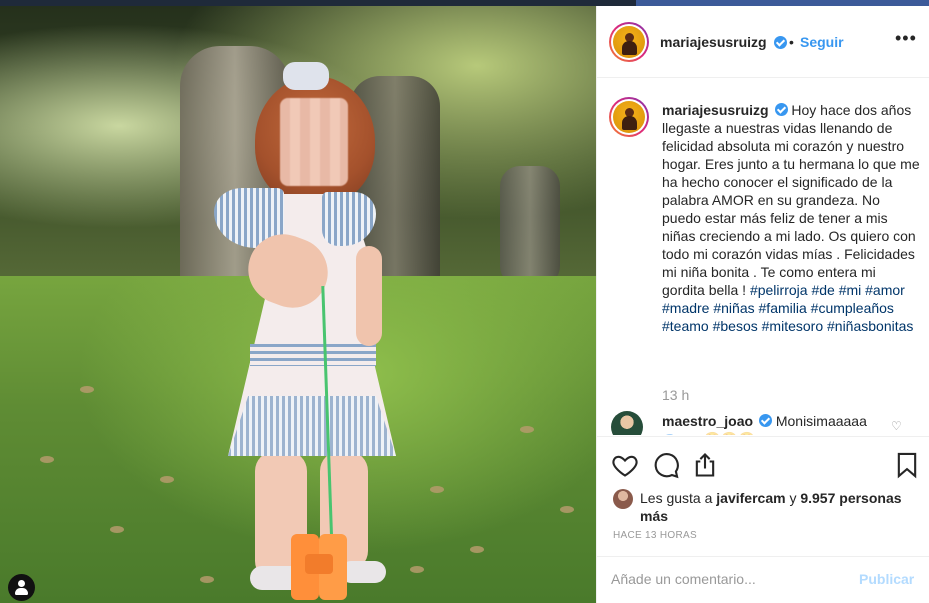 The width and height of the screenshot is (929, 603). Describe the element at coordinates (852, 308) in the screenshot. I see `hashtag-link: #cumpleaños` at that location.